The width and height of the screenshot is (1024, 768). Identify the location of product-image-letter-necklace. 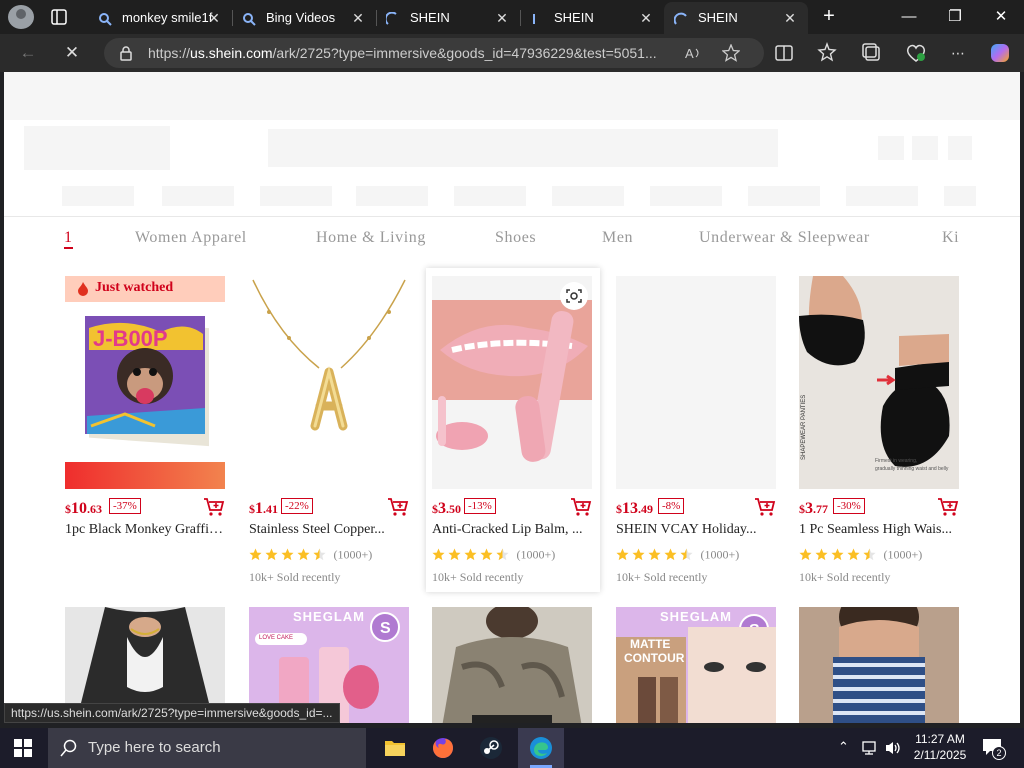
(329, 382).